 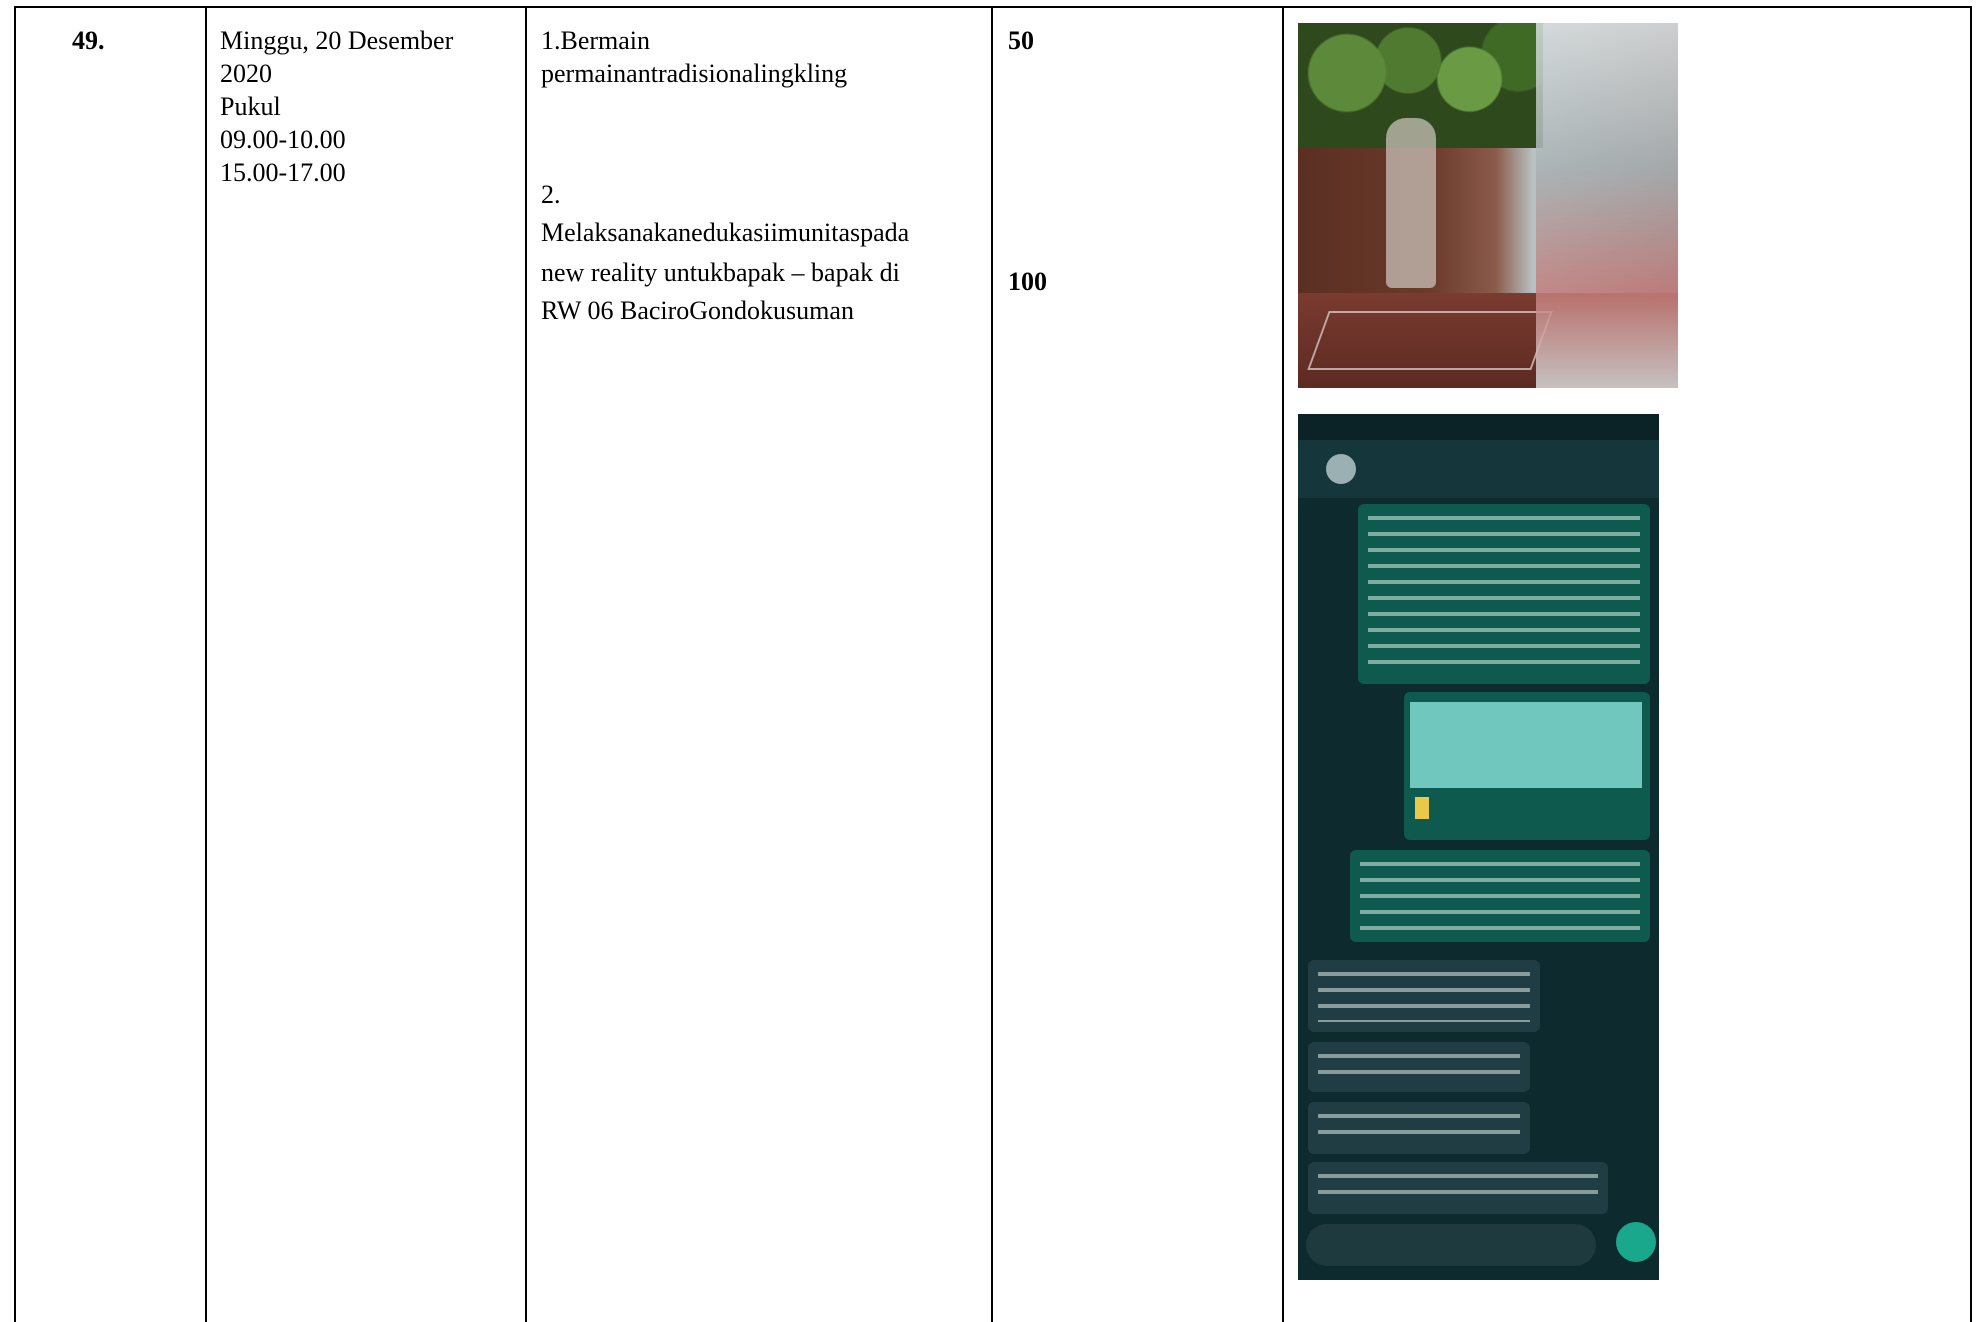 I want to click on activity-2-line: 2., so click(x=551, y=194).